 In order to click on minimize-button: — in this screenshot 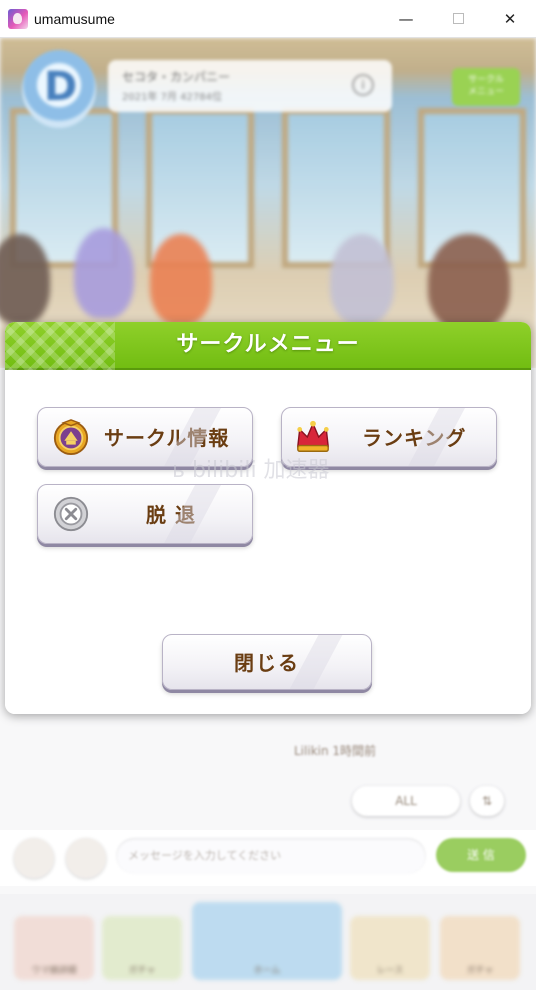, I will do `click(406, 19)`.